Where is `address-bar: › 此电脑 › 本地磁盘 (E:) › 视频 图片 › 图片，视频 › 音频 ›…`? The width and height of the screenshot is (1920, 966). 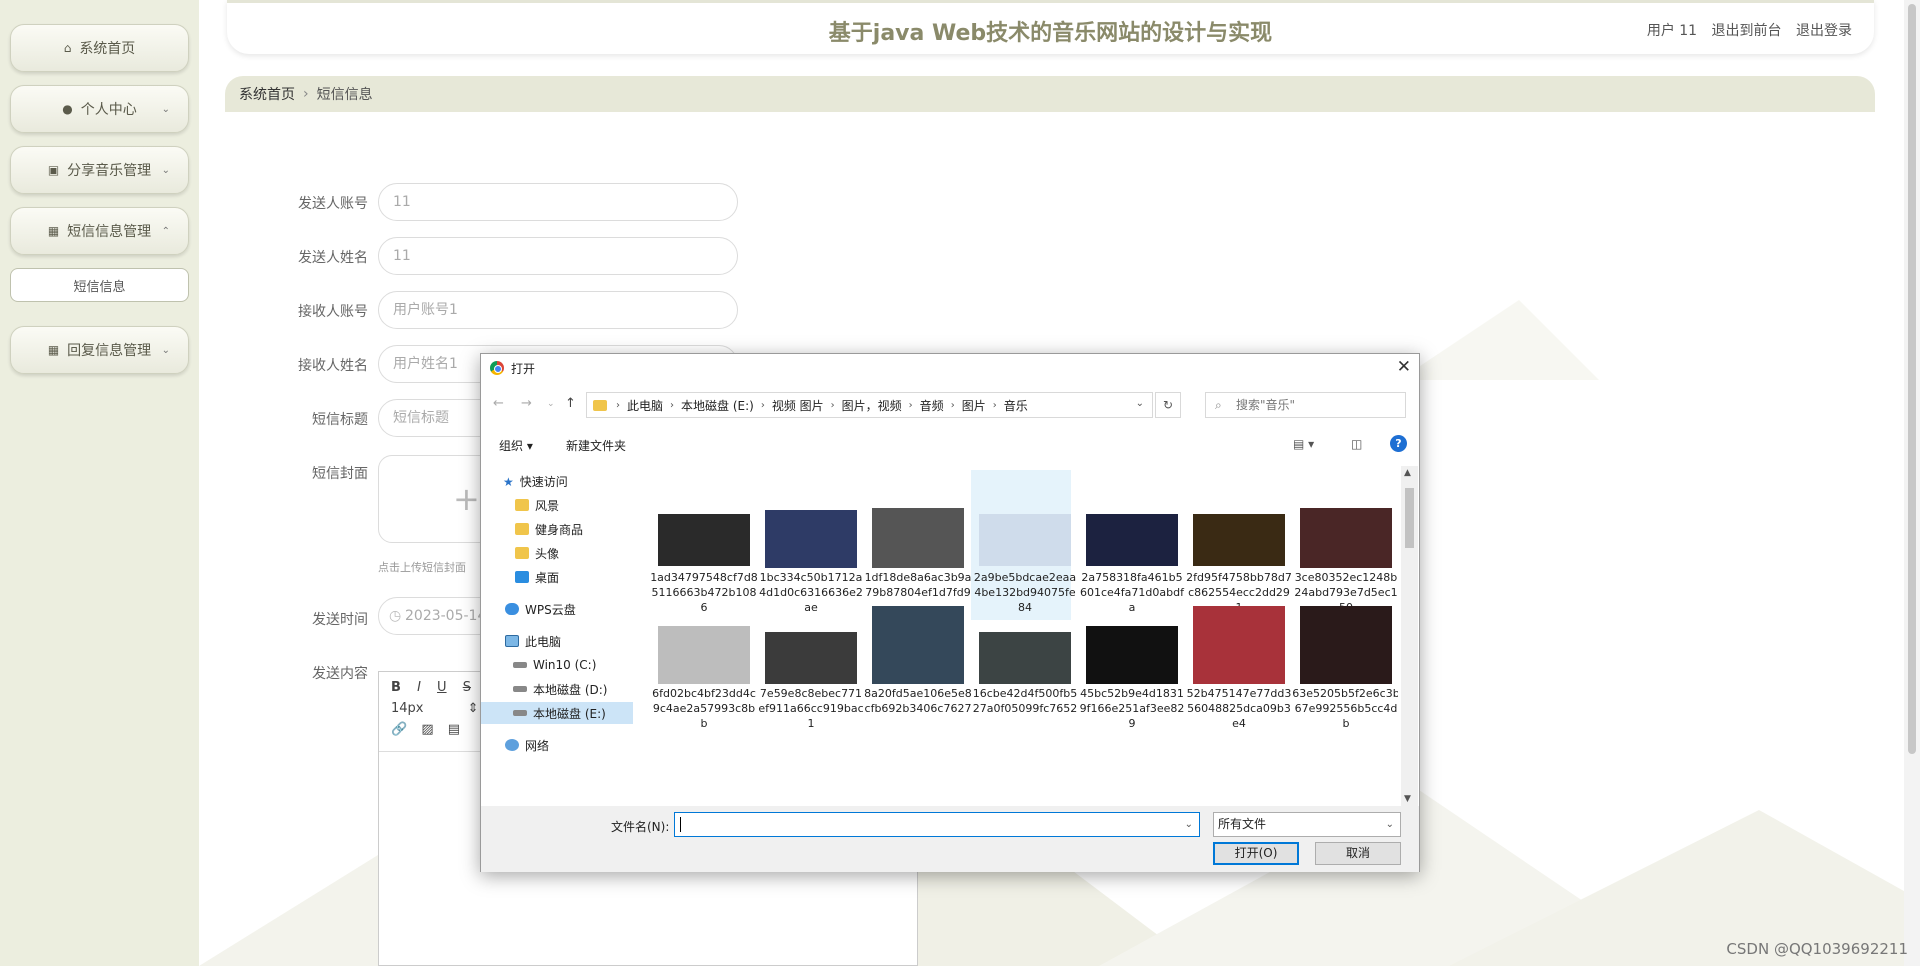 address-bar: › 此电脑 › 本地磁盘 (E:) › 视频 图片 › 图片，视频 › 音频 ›… is located at coordinates (869, 405).